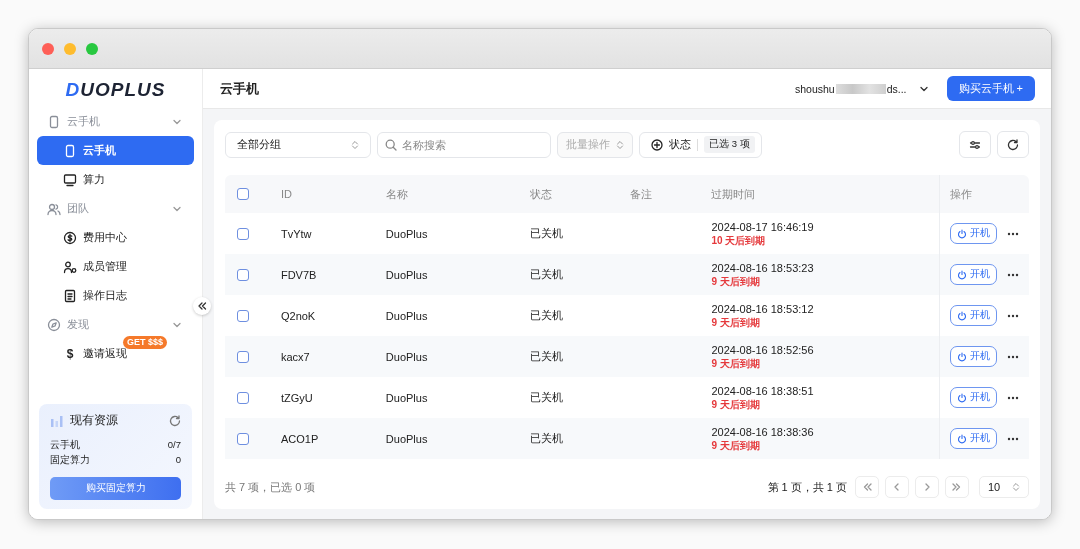 Image resolution: width=1080 pixels, height=549 pixels. What do you see at coordinates (1004, 487) in the screenshot?
I see `page-size-select: 10` at bounding box center [1004, 487].